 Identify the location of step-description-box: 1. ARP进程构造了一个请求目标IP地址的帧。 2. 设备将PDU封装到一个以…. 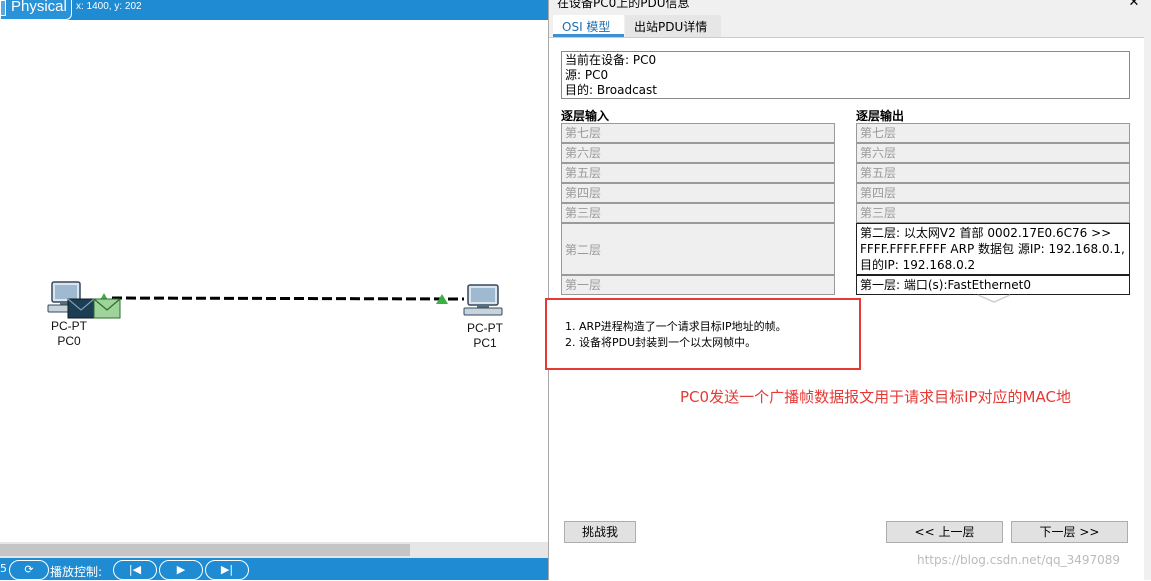
(703, 334).